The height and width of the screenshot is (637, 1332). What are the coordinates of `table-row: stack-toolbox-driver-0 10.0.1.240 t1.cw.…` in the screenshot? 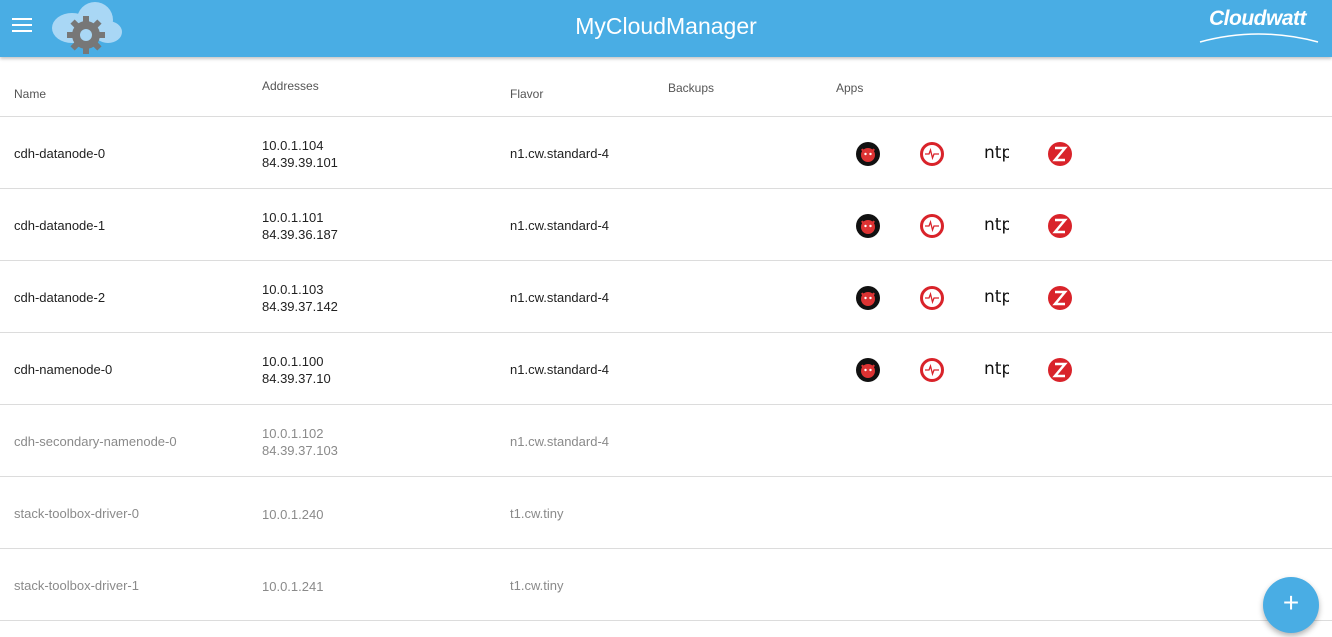 It's located at (666, 513).